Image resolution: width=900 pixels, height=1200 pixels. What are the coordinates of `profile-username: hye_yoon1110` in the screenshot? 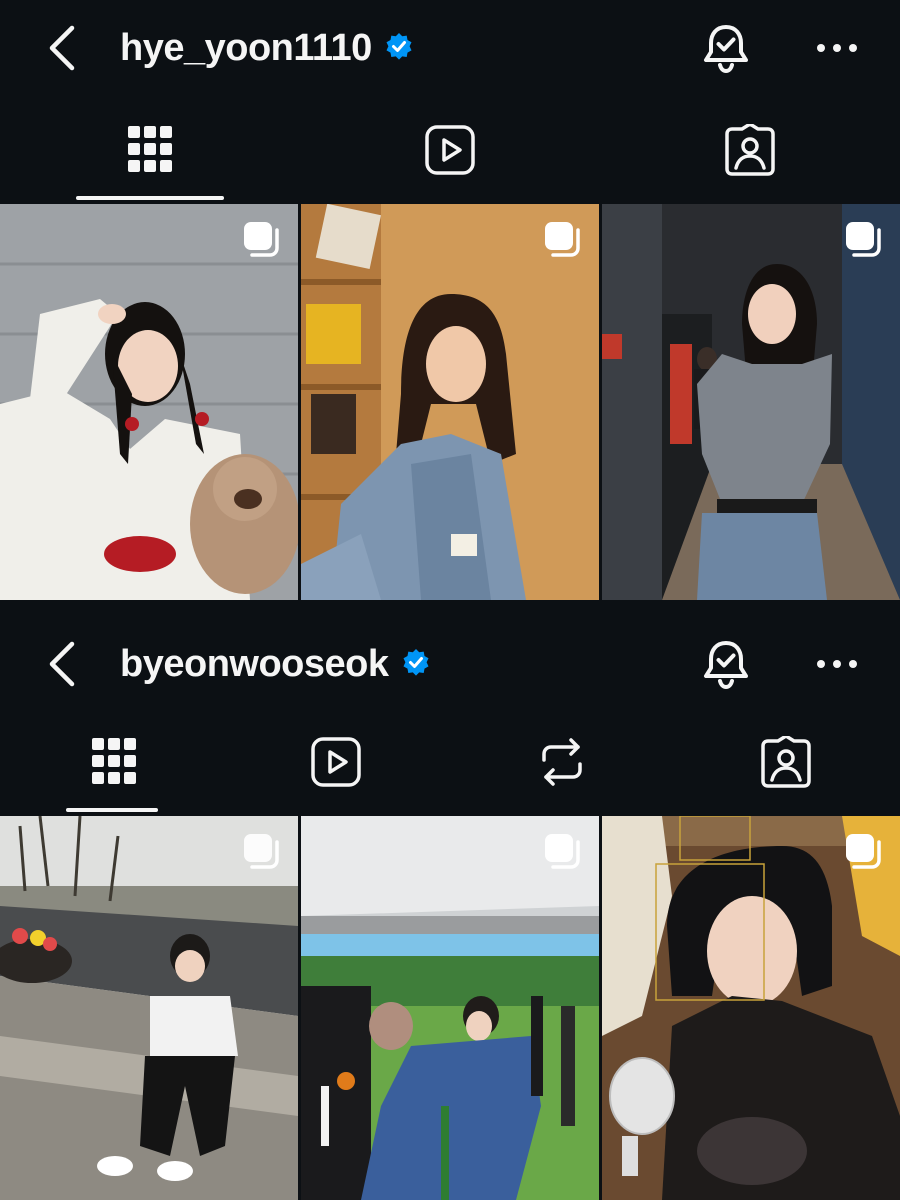 It's located at (267, 48).